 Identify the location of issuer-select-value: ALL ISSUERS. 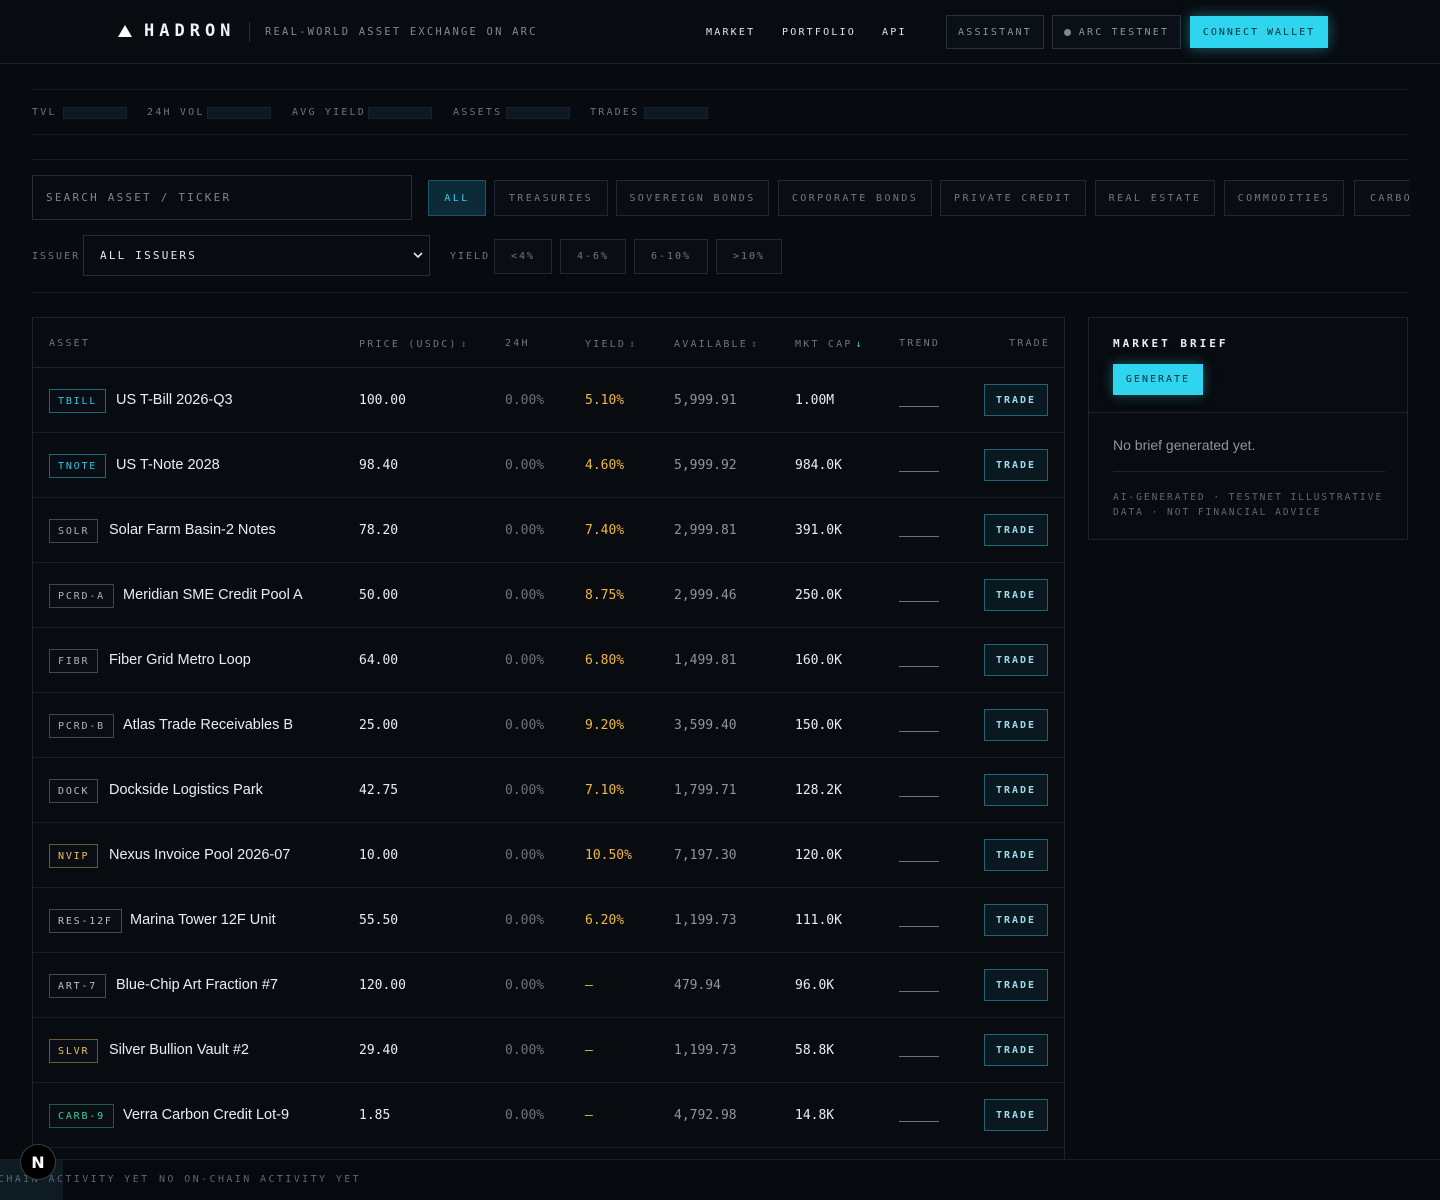
(149, 255).